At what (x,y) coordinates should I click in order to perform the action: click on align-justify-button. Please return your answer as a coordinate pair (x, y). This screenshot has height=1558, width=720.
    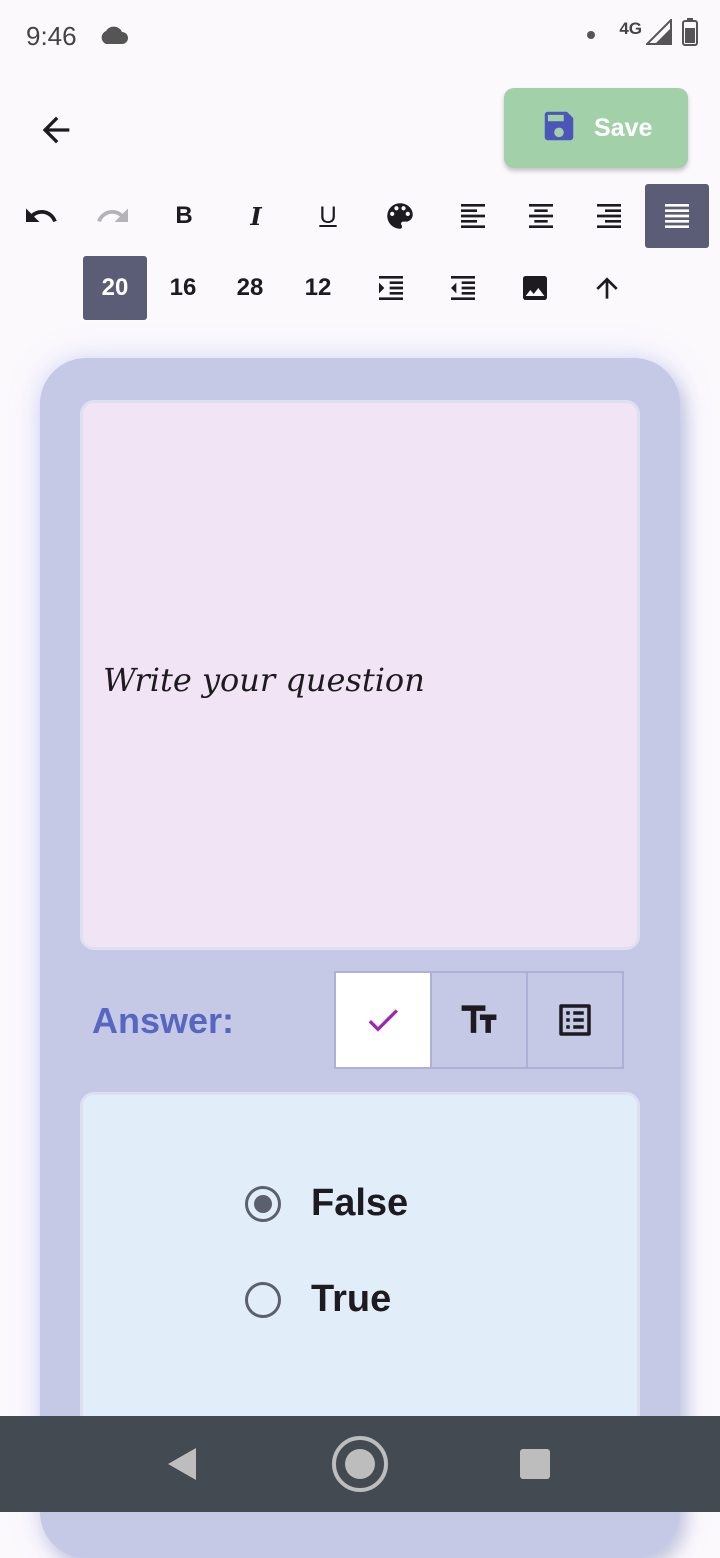
    Looking at the image, I should click on (677, 216).